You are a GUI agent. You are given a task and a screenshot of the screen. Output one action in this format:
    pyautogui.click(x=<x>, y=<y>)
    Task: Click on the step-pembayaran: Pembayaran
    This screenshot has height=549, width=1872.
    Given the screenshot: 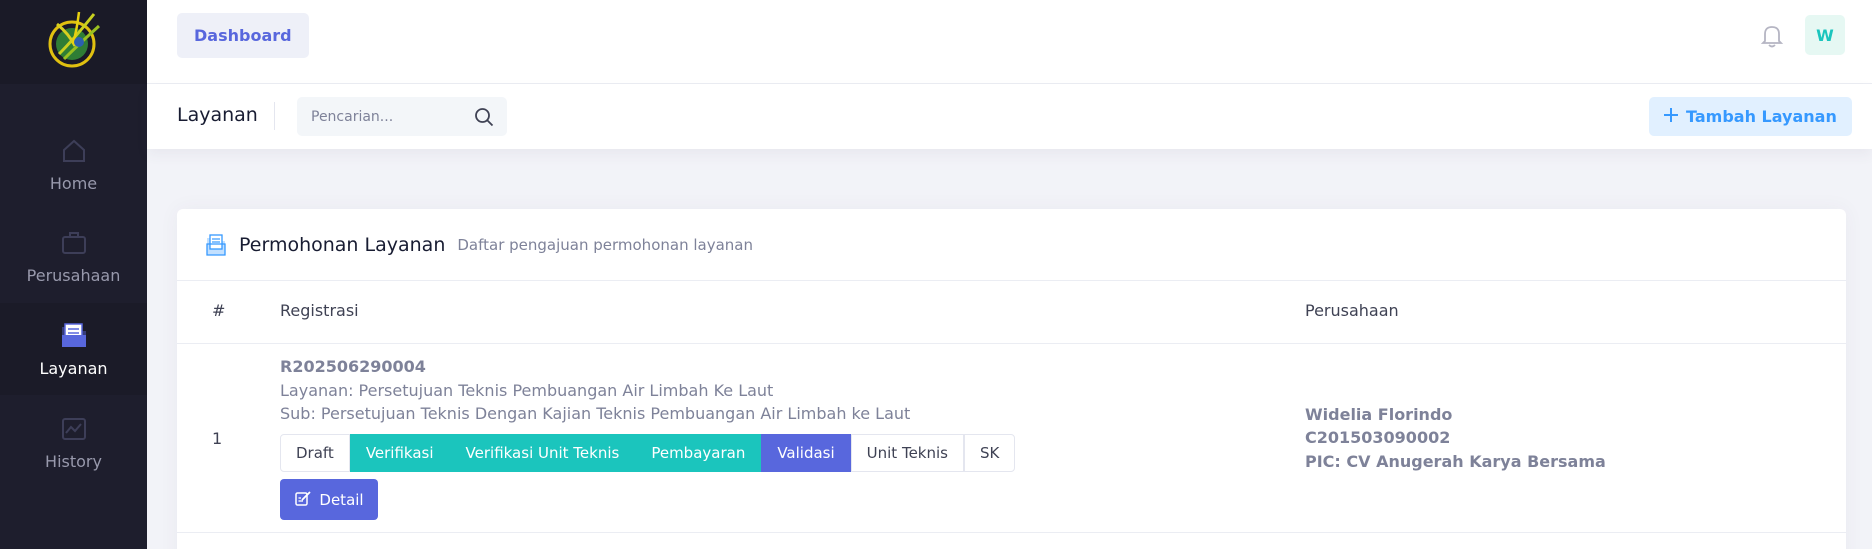 What is the action you would take?
    pyautogui.click(x=698, y=453)
    